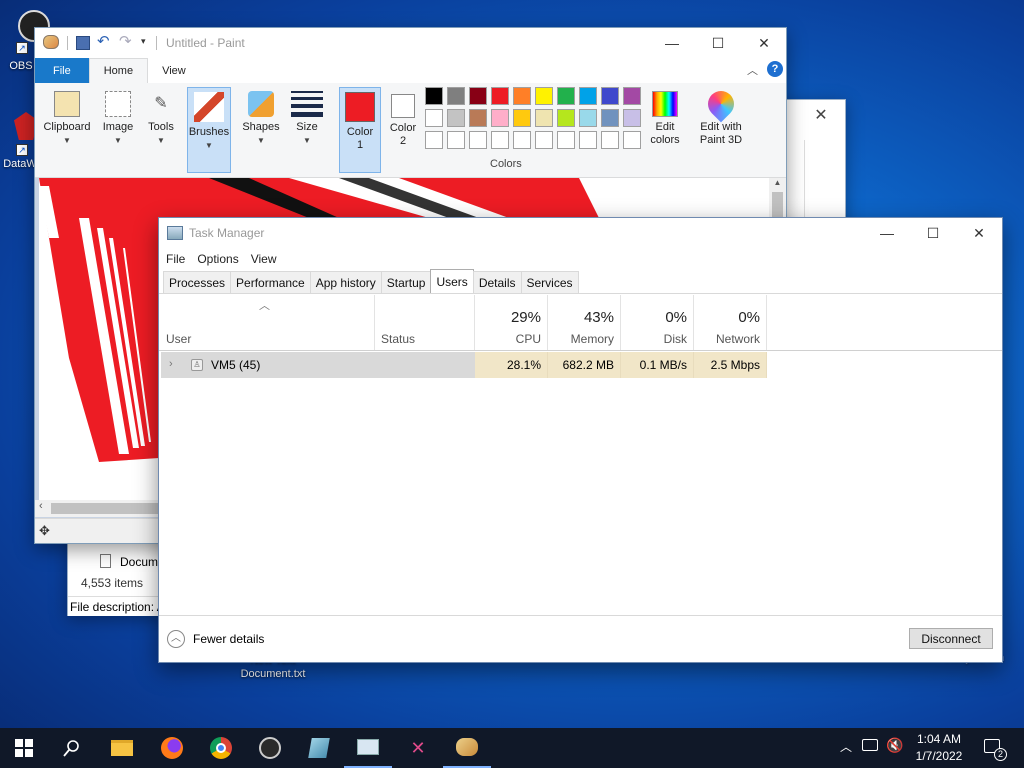  I want to click on image-group: Image ▼, so click(118, 130).